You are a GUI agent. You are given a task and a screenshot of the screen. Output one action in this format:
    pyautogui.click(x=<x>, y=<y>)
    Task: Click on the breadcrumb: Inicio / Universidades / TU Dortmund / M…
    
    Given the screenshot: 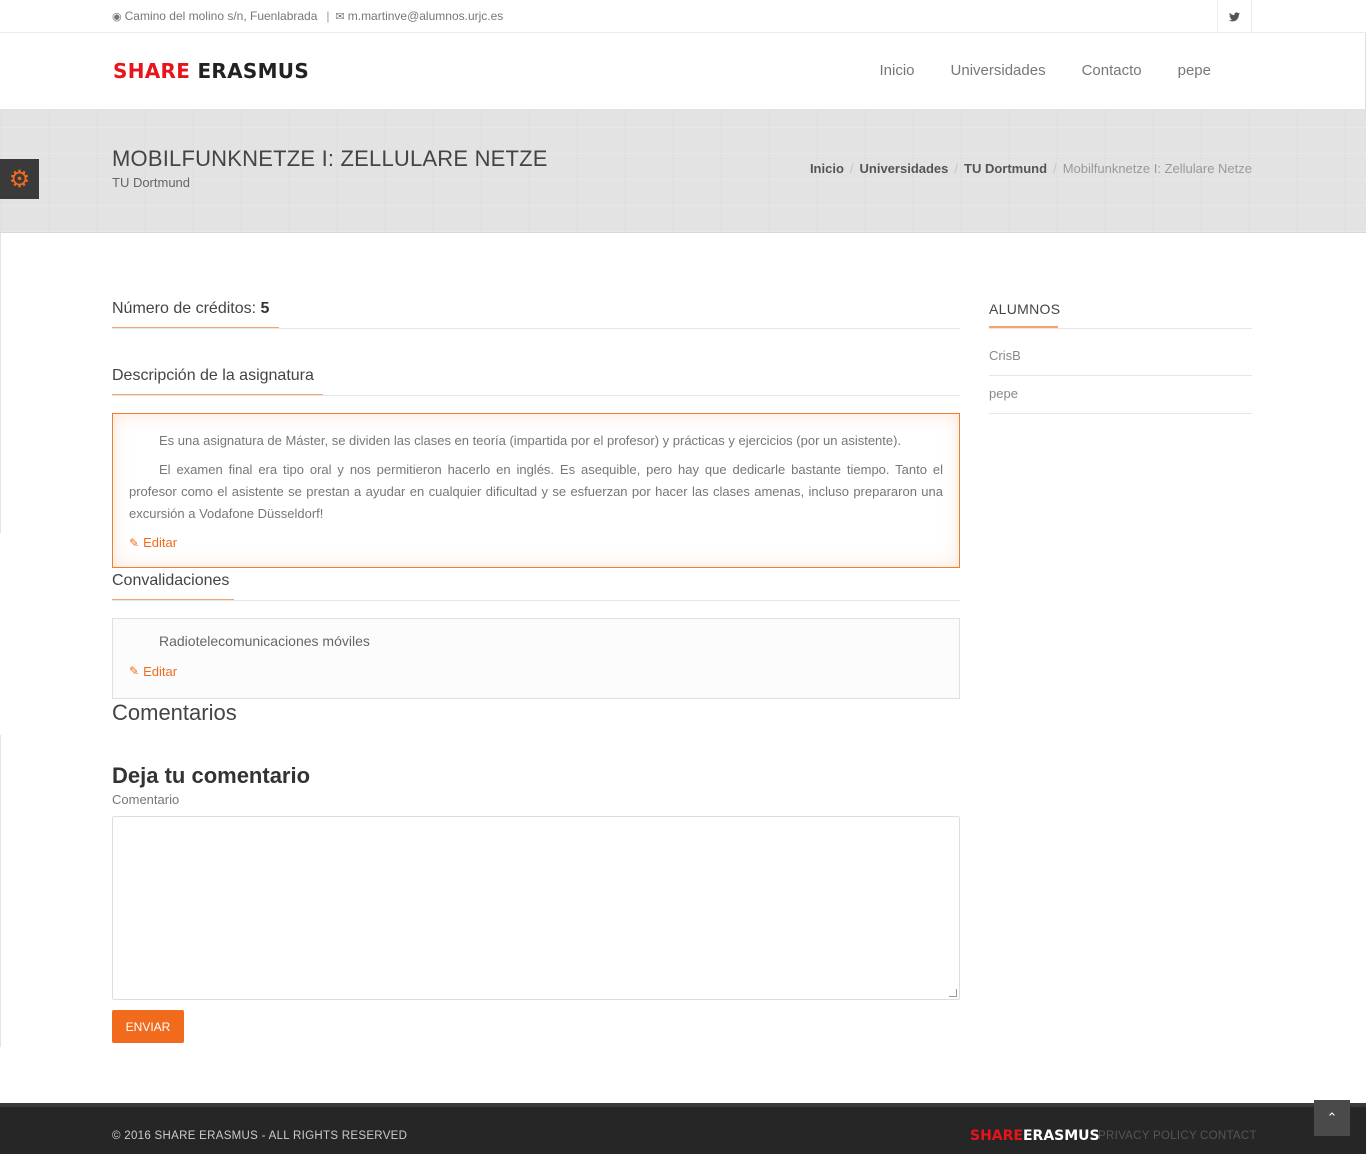 What is the action you would take?
    pyautogui.click(x=1031, y=168)
    